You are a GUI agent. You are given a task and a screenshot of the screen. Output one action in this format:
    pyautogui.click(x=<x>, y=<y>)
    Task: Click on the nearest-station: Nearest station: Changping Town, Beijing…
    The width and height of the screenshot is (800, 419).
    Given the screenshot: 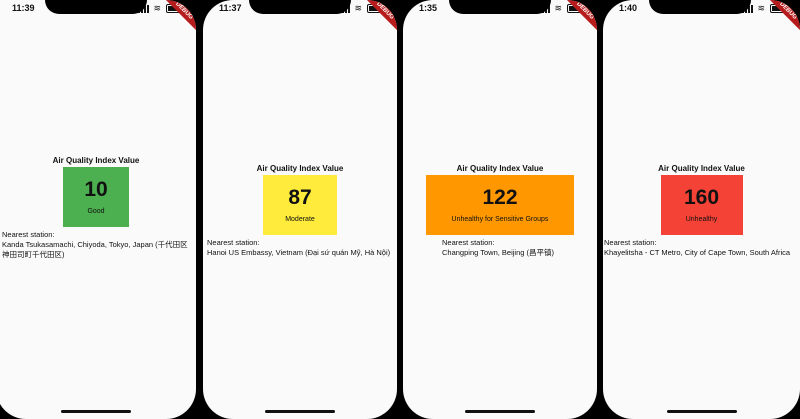 What is the action you would take?
    pyautogui.click(x=517, y=248)
    